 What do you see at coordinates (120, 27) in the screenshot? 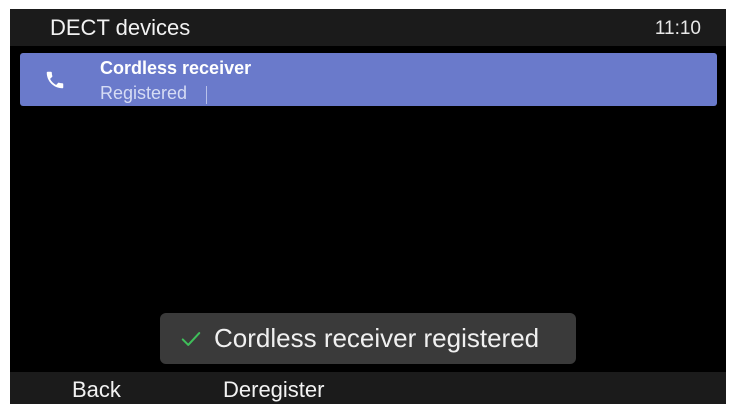
I see `page-title: DECT devices` at bounding box center [120, 27].